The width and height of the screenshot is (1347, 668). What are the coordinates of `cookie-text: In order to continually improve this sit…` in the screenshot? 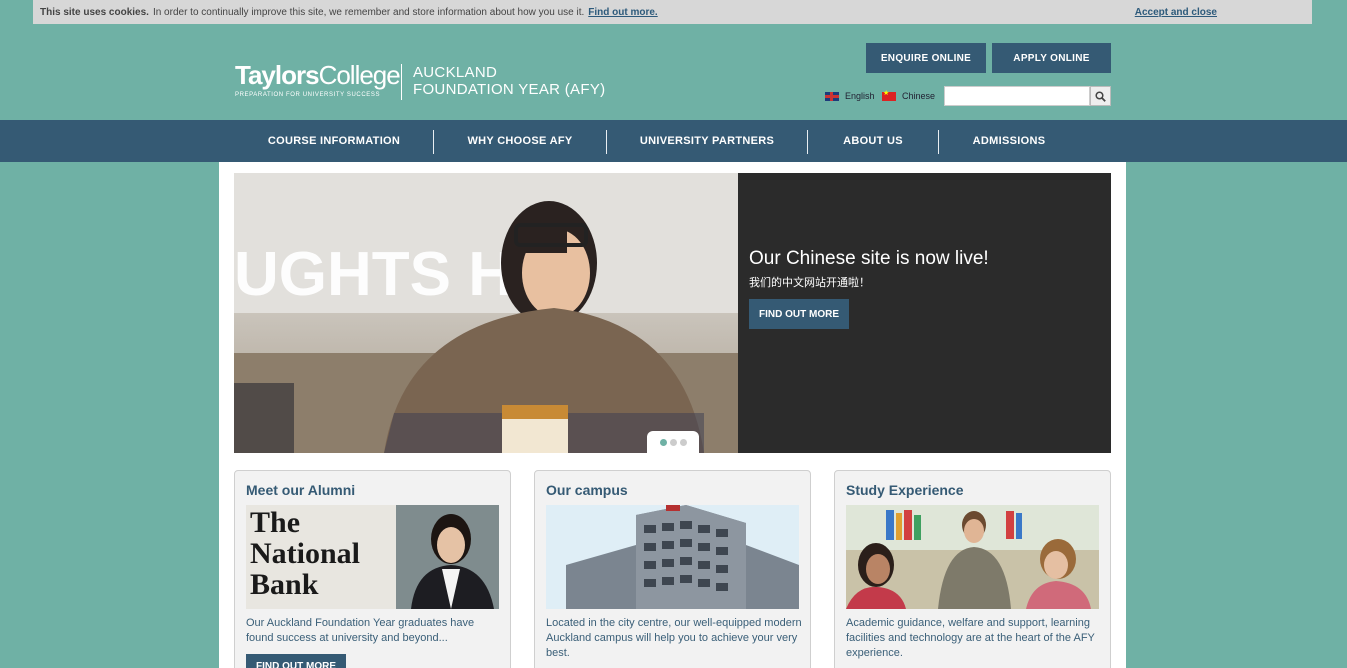 It's located at (368, 12).